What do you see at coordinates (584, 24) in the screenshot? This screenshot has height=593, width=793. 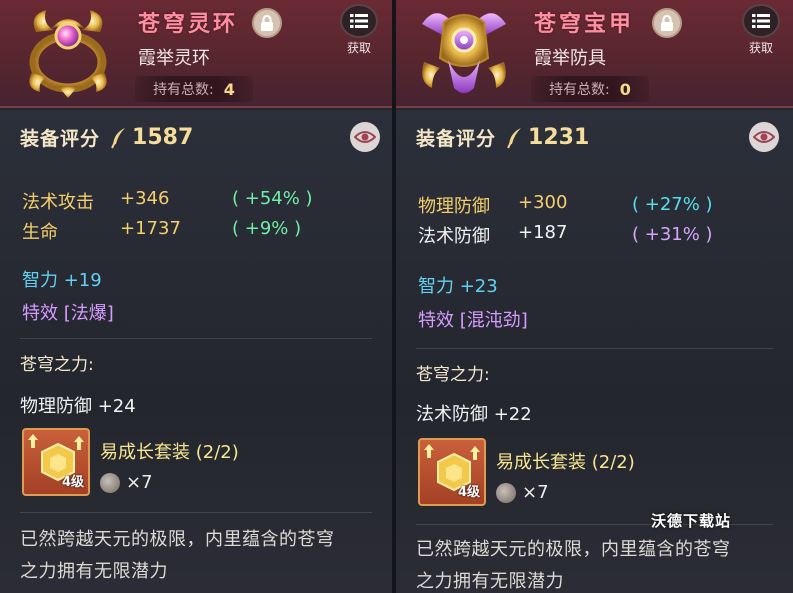 I see `item-name: 苍穹宝甲` at bounding box center [584, 24].